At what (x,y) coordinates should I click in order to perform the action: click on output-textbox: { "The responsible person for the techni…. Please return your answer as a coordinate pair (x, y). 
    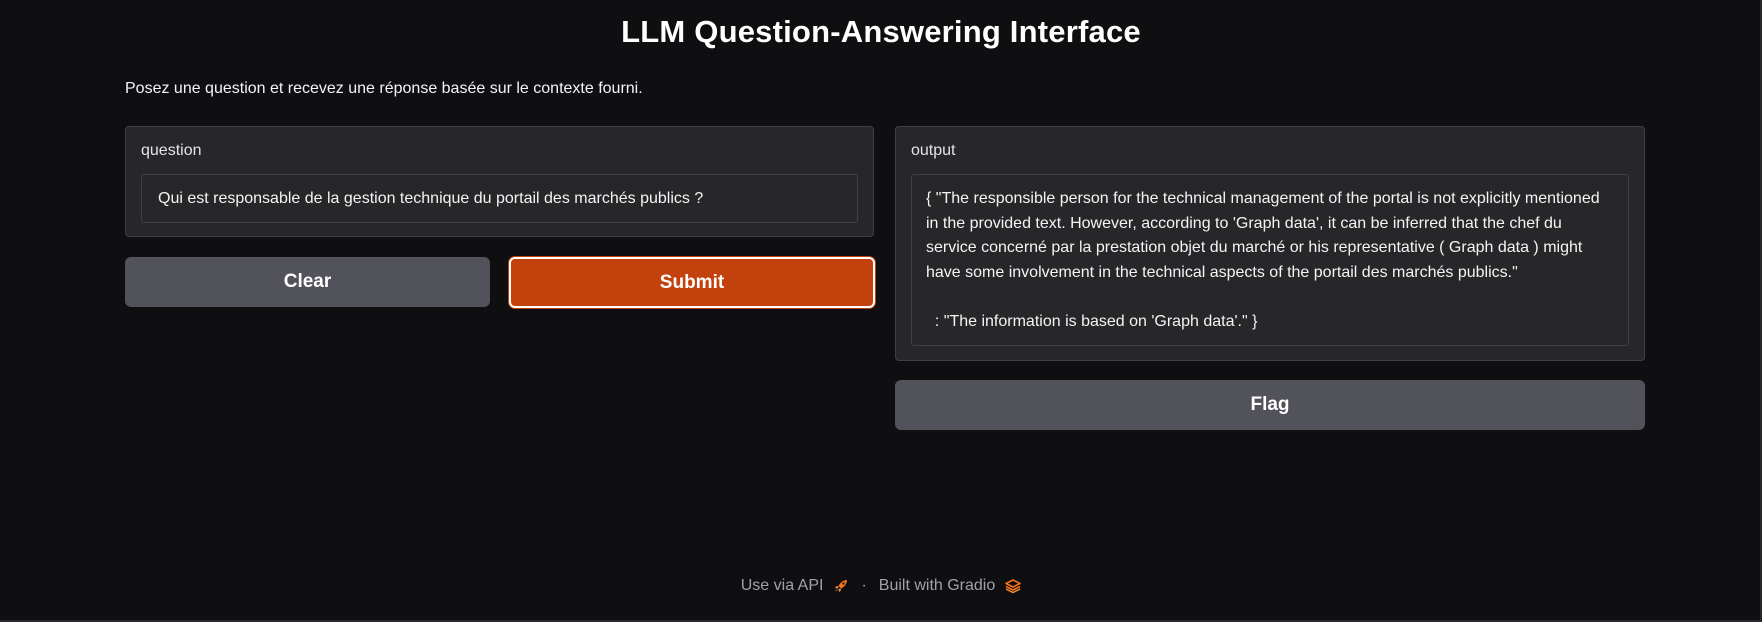
    Looking at the image, I should click on (1270, 260).